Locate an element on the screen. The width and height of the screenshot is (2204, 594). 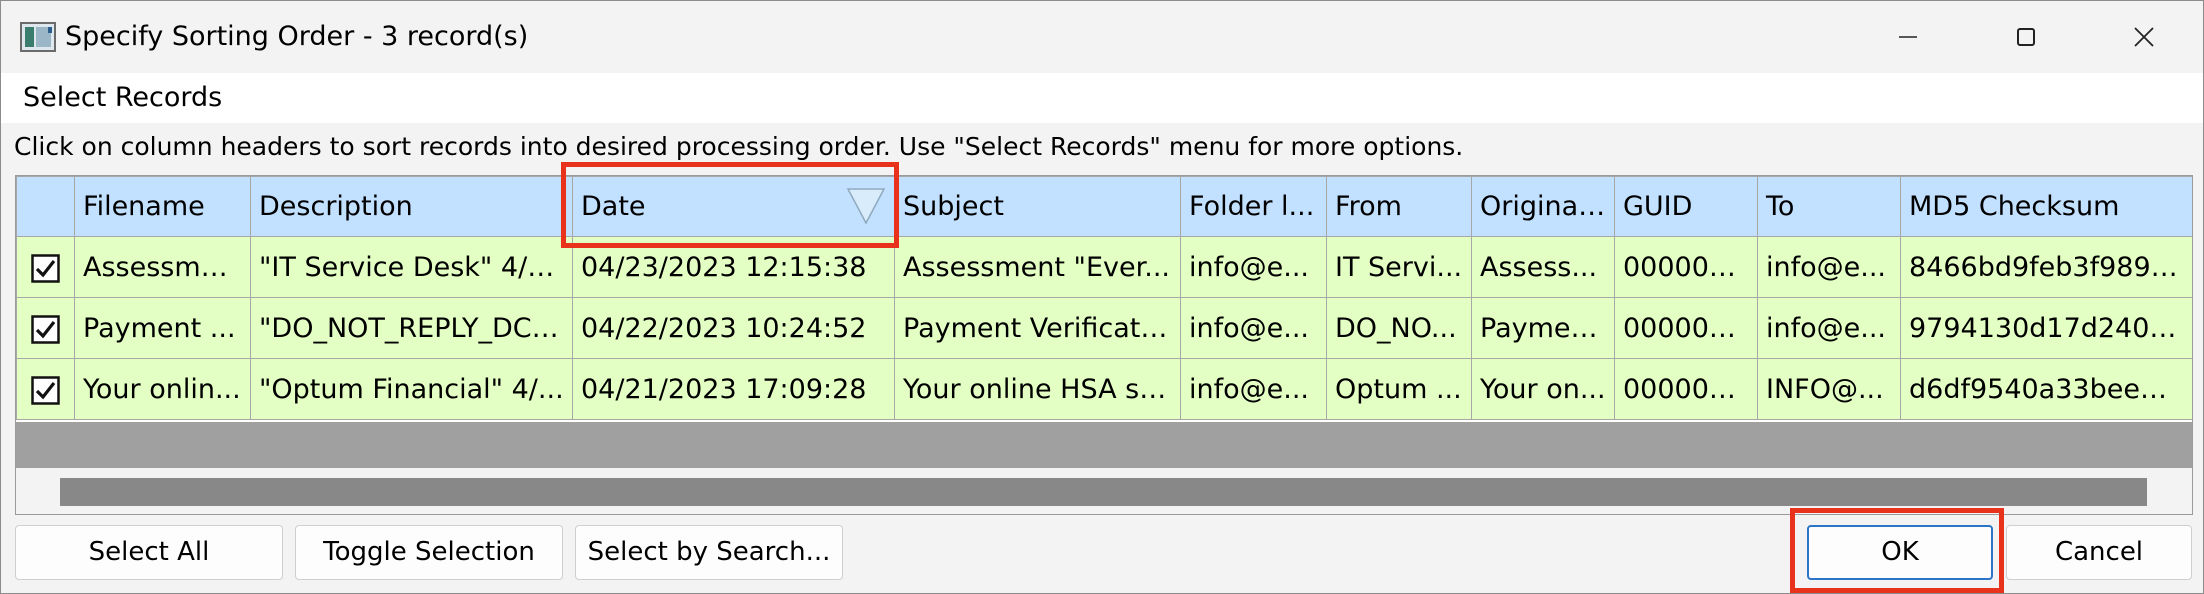
column-header-guid: GUID is located at coordinates (1686, 206).